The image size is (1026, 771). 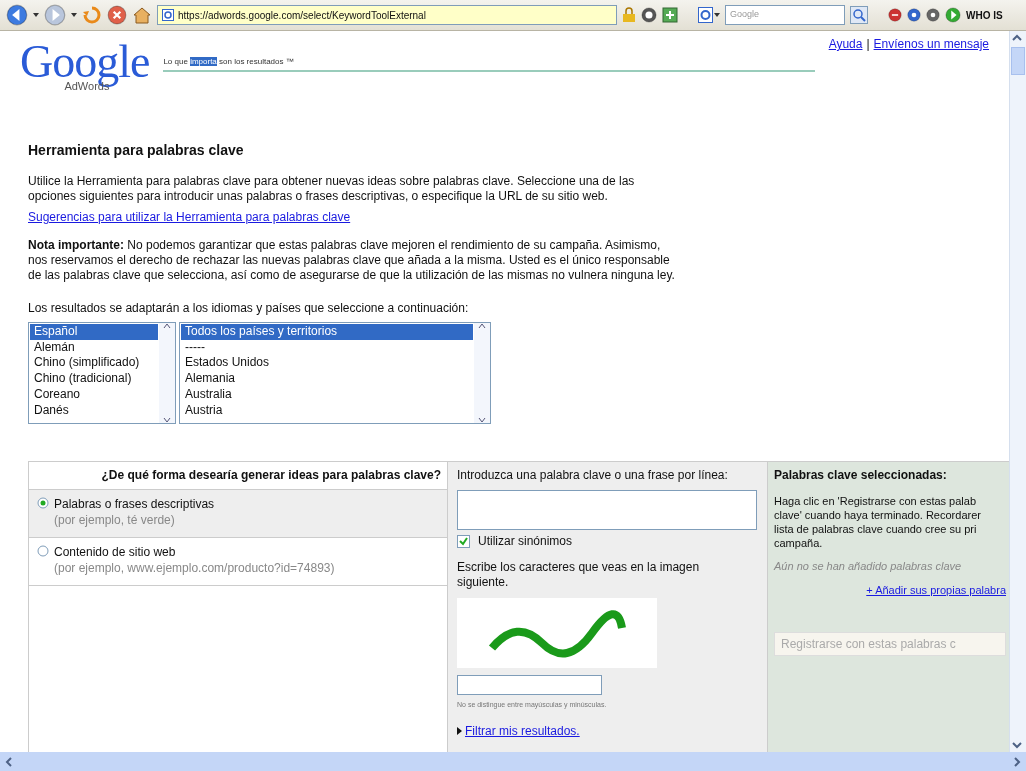 I want to click on search-icon, so click(x=859, y=15).